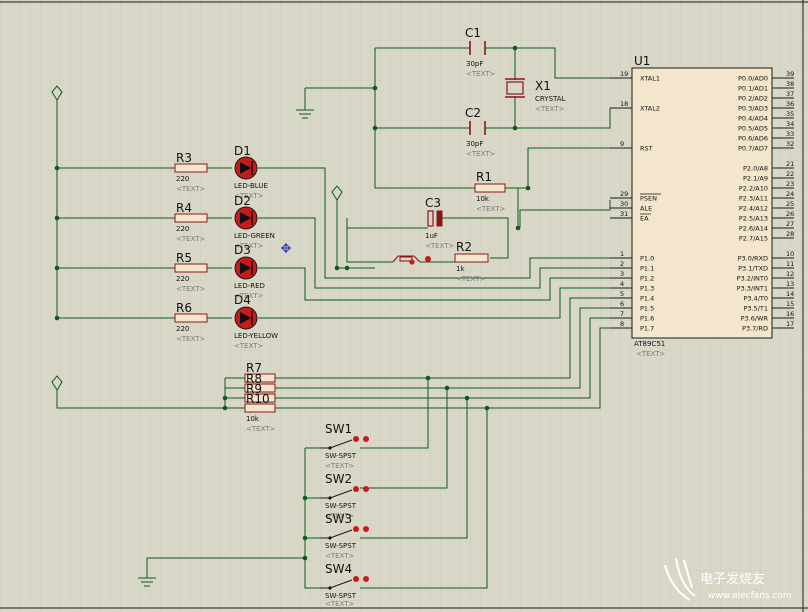 Image resolution: width=808 pixels, height=612 pixels. Describe the element at coordinates (753, 109) in the screenshot. I see `u1-pin-name: P0.3/AD3` at that location.